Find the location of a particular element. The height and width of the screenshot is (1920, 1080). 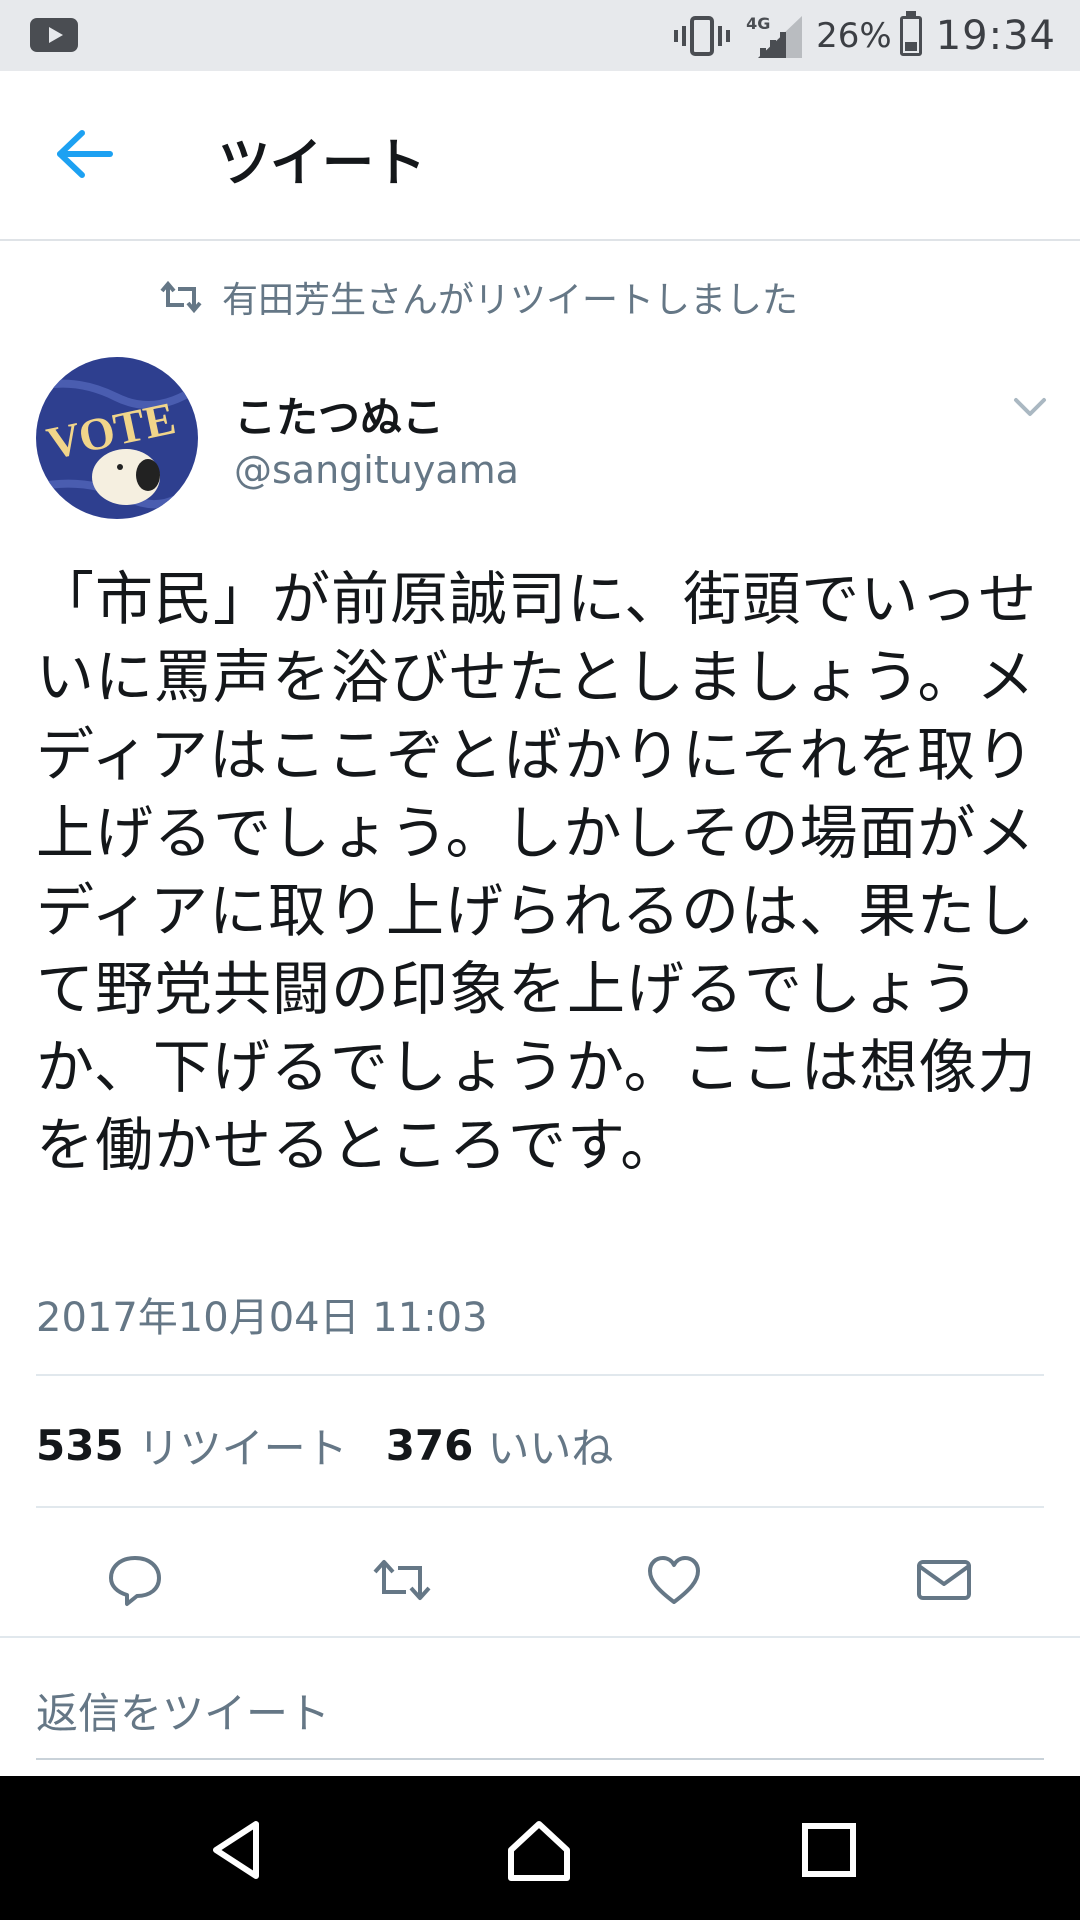

avatar: VOTE is located at coordinates (117, 438).